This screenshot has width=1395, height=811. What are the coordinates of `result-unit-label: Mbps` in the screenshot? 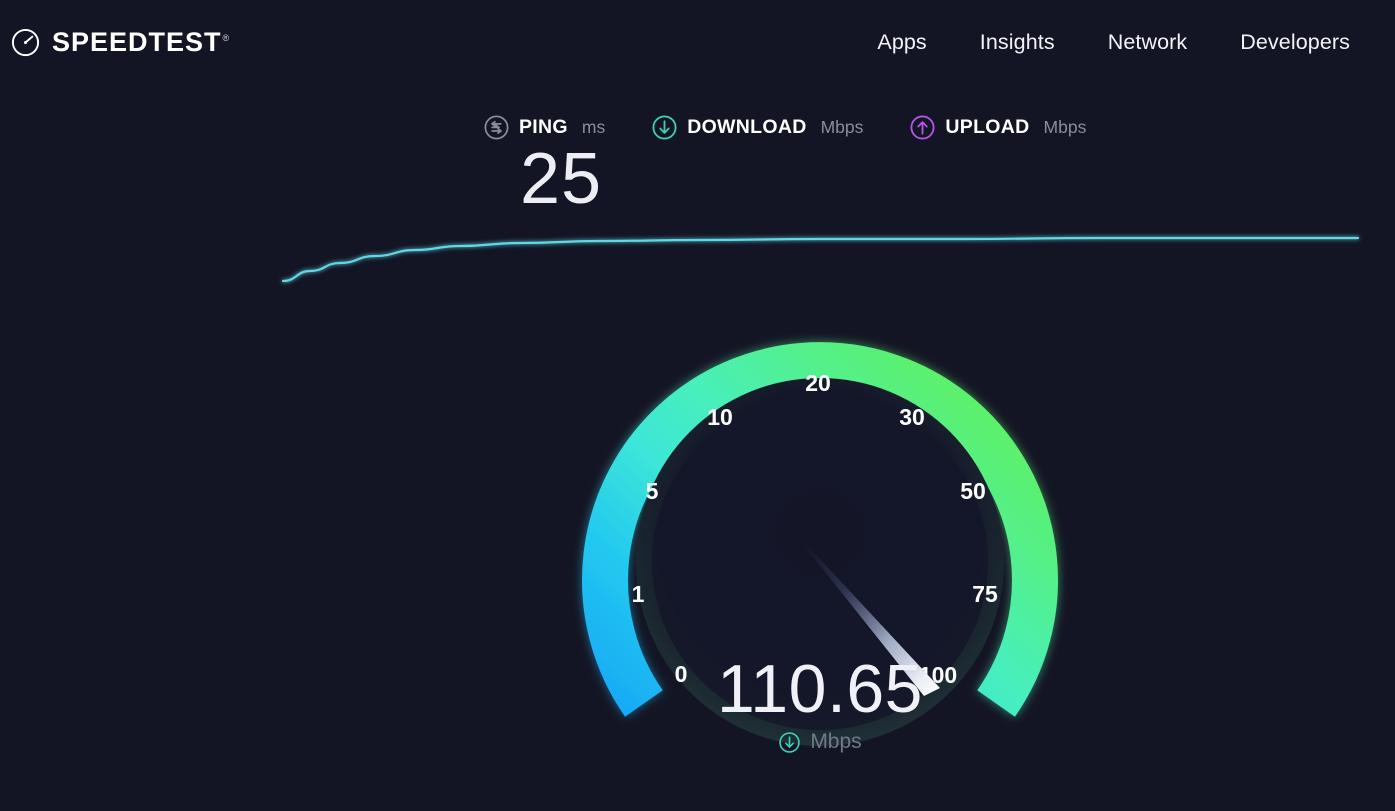 It's located at (836, 742).